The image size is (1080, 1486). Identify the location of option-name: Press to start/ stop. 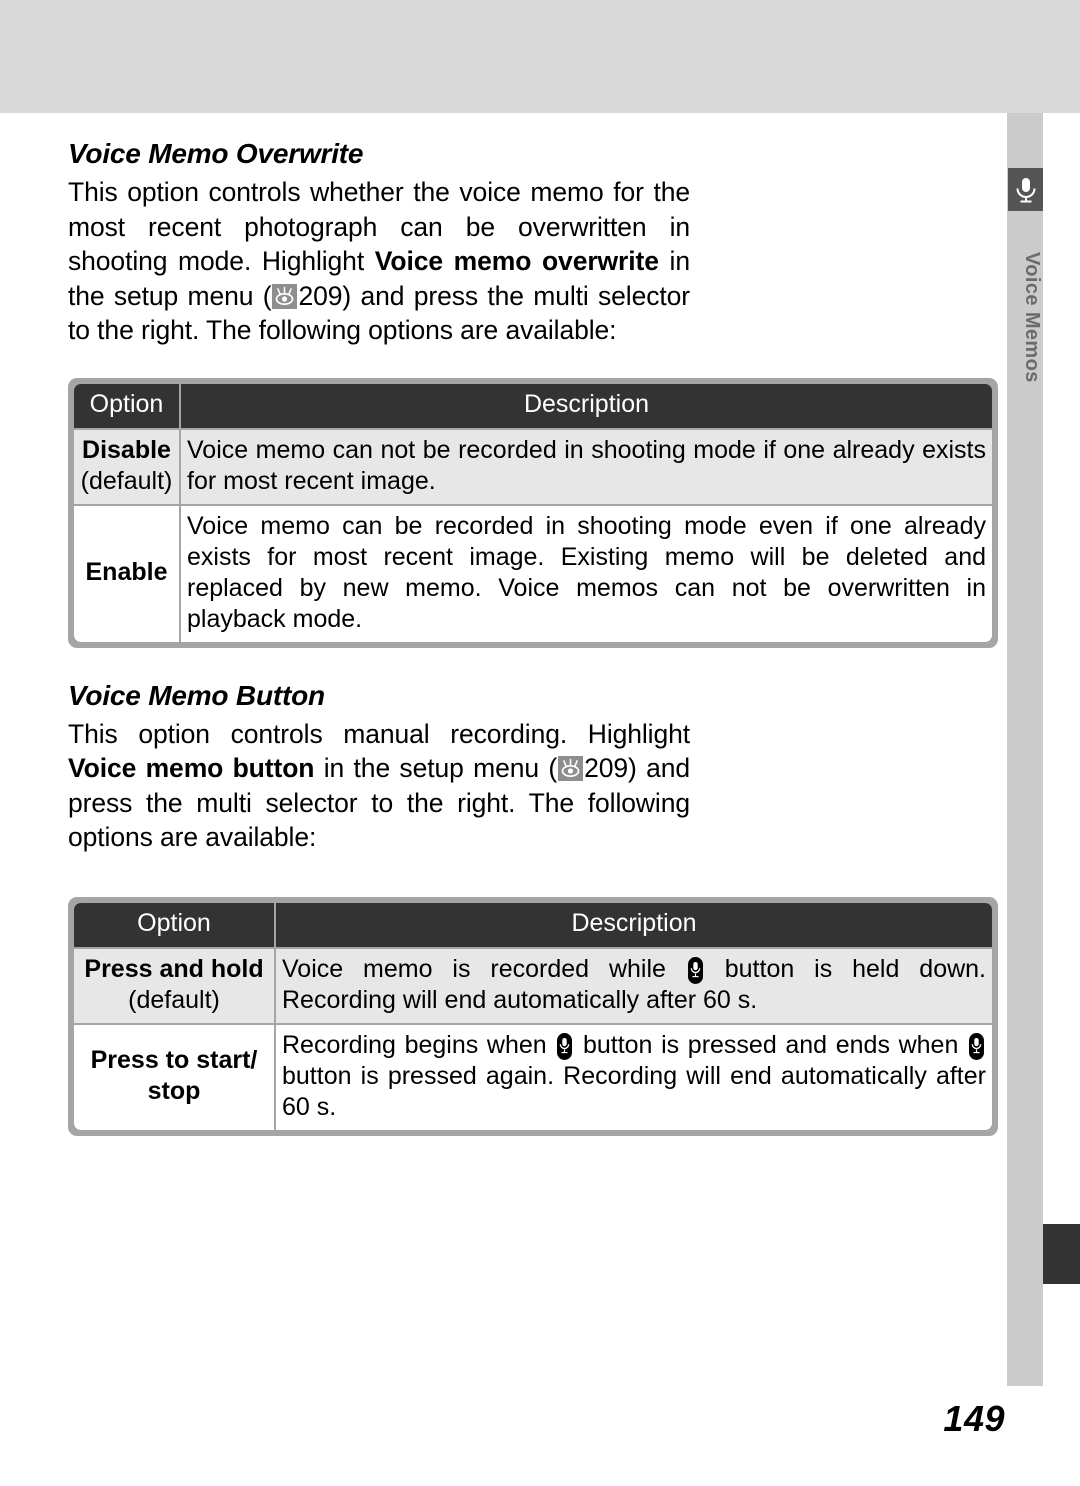
(174, 1075).